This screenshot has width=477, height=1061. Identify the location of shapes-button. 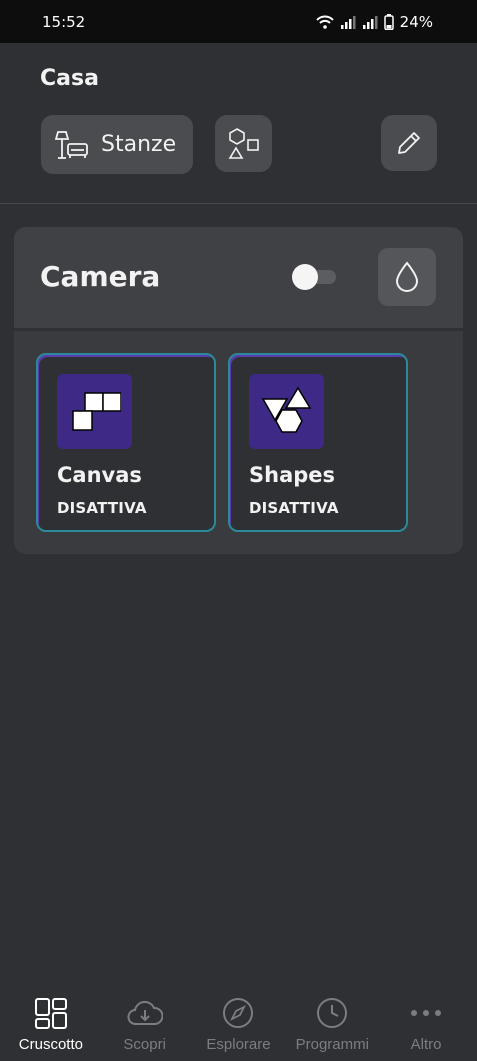
(243, 143).